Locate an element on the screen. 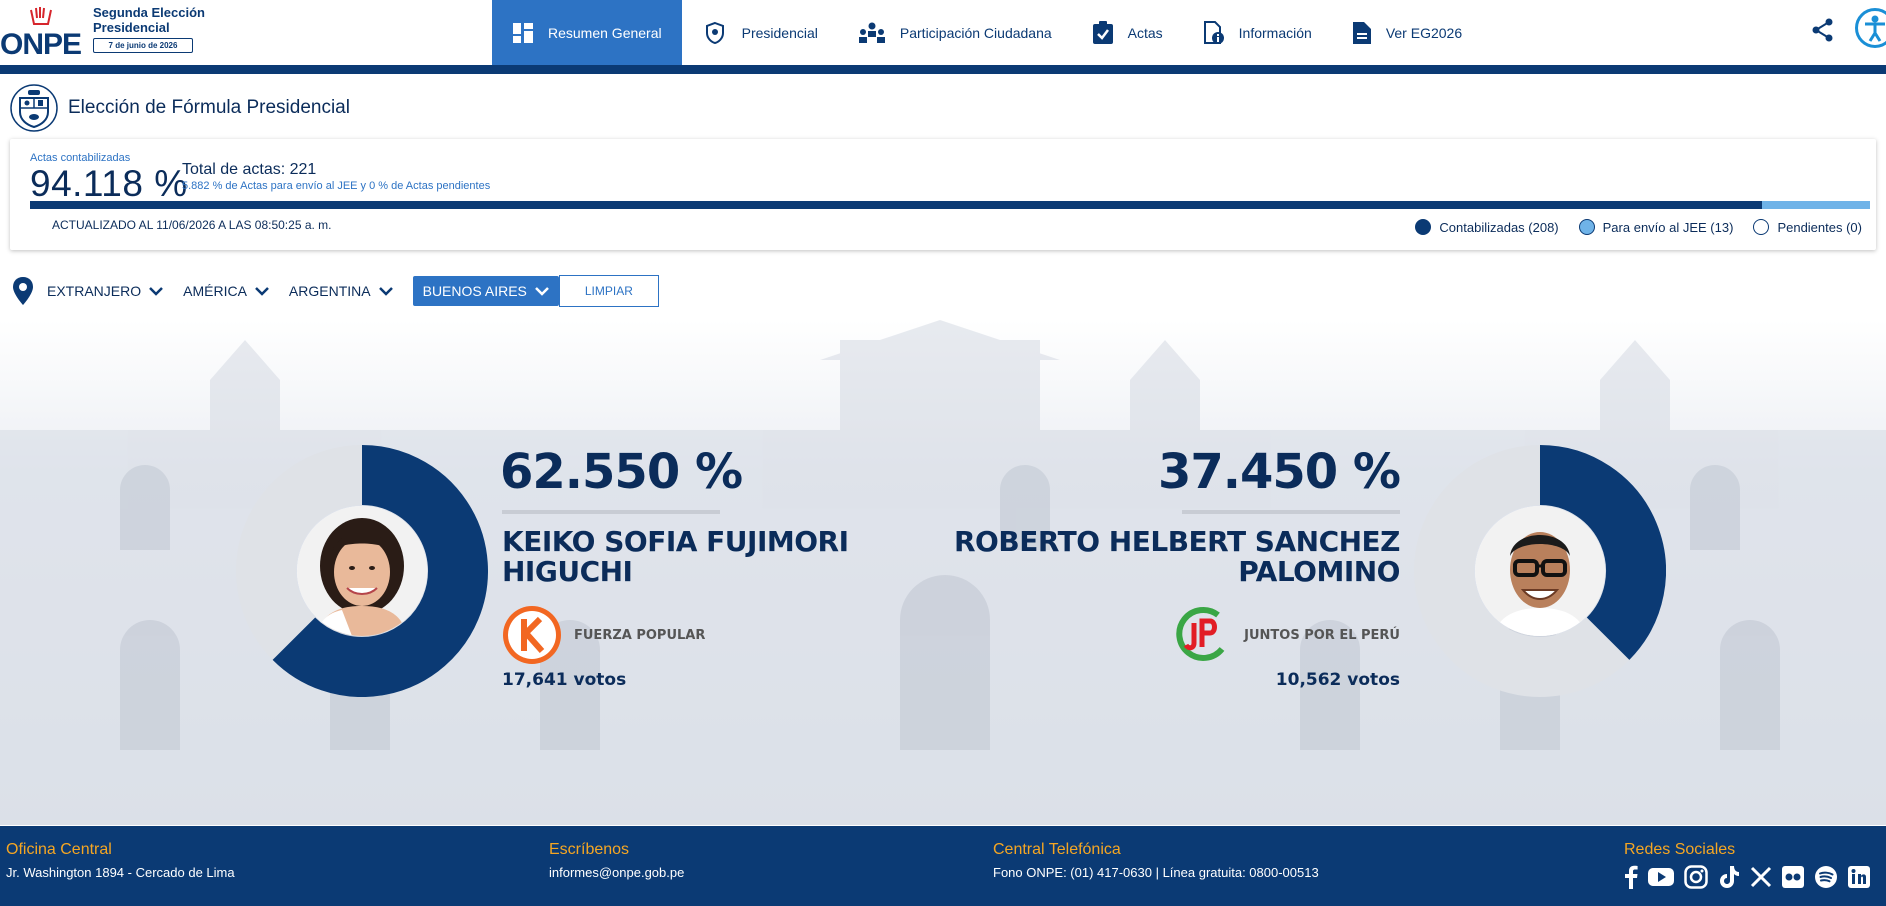 The width and height of the screenshot is (1886, 906). shield-icon is located at coordinates (714, 32).